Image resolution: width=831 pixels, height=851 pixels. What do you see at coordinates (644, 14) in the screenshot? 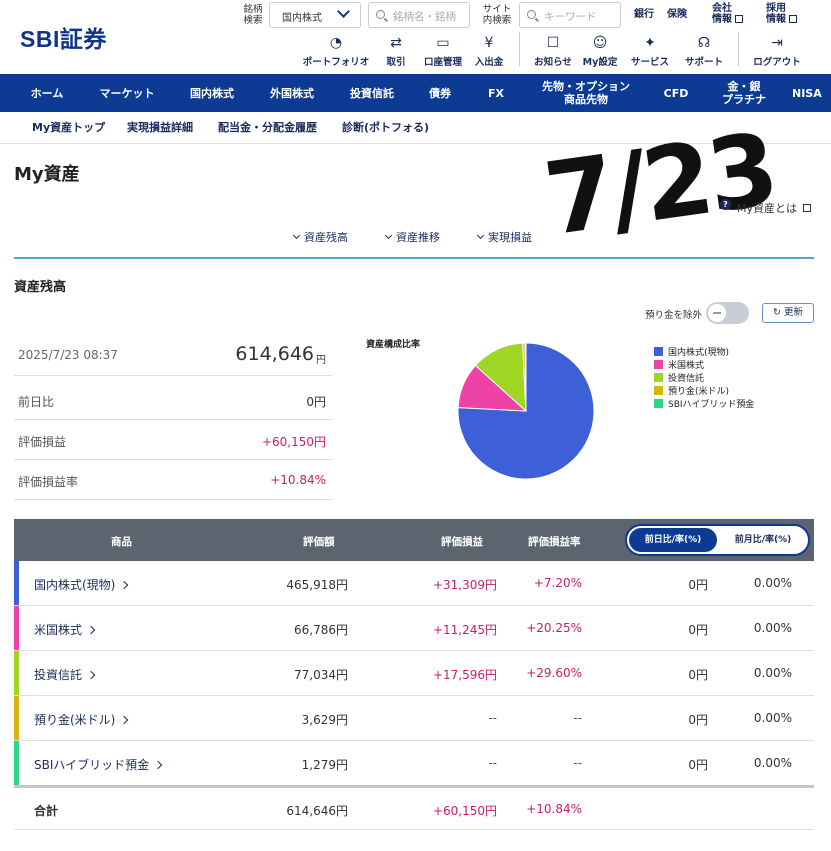
I see `bank-link: 銀行` at bounding box center [644, 14].